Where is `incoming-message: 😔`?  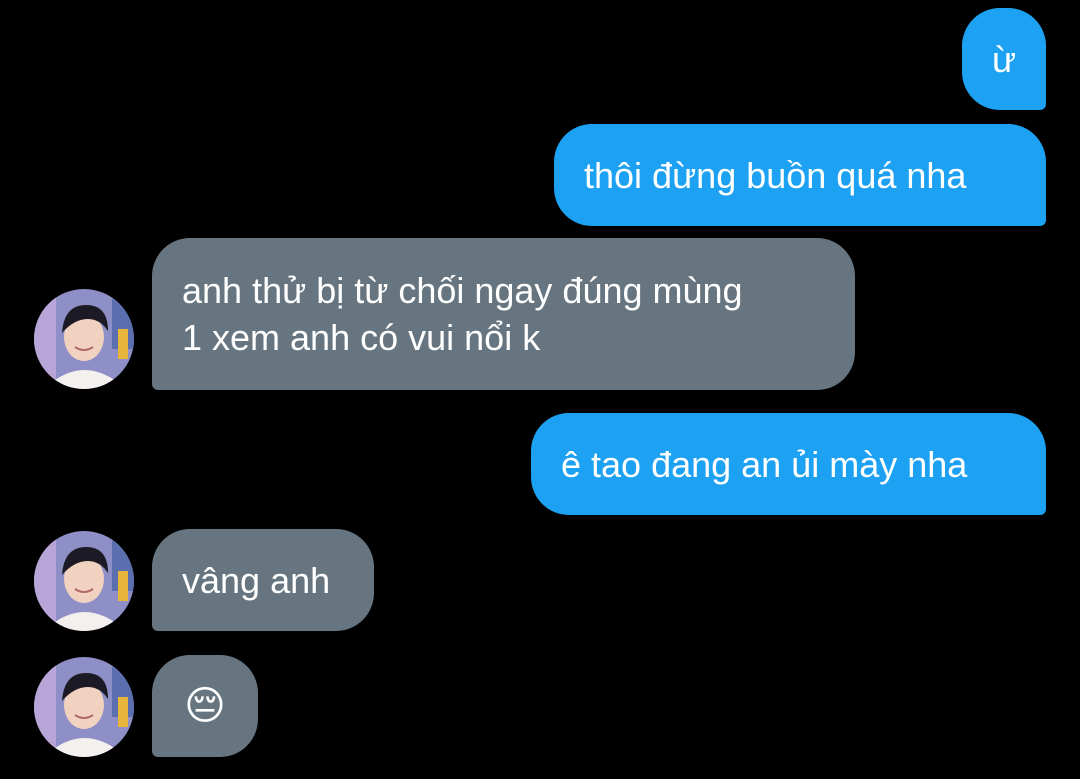
incoming-message: 😔 is located at coordinates (205, 706).